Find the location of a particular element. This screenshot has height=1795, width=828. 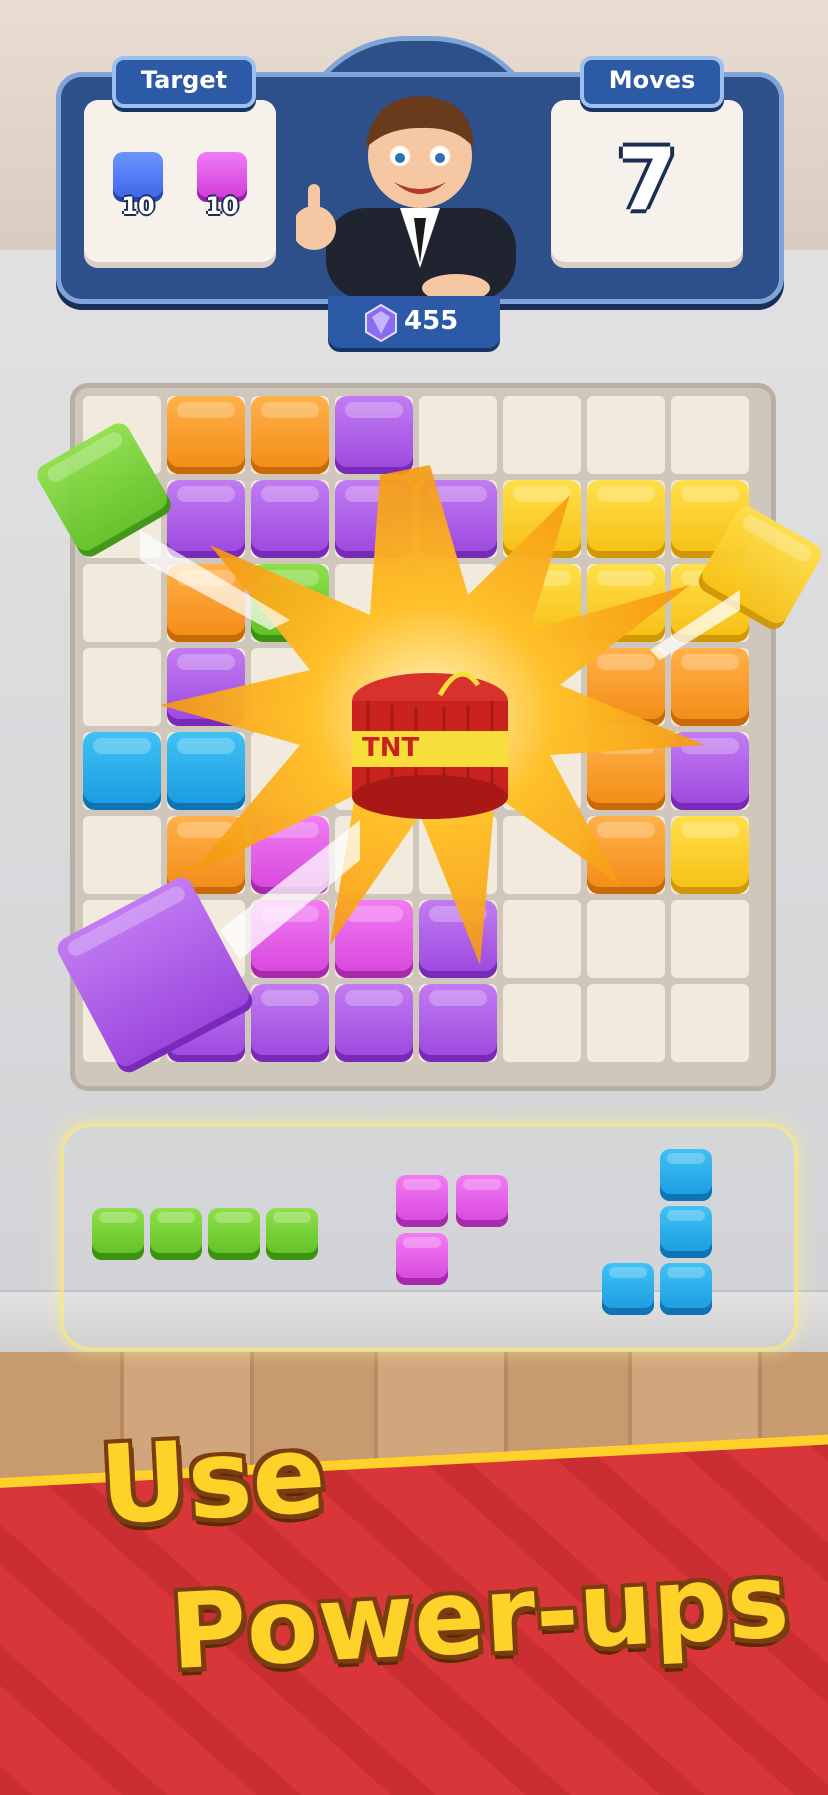

moves-value: 7 is located at coordinates (647, 180).